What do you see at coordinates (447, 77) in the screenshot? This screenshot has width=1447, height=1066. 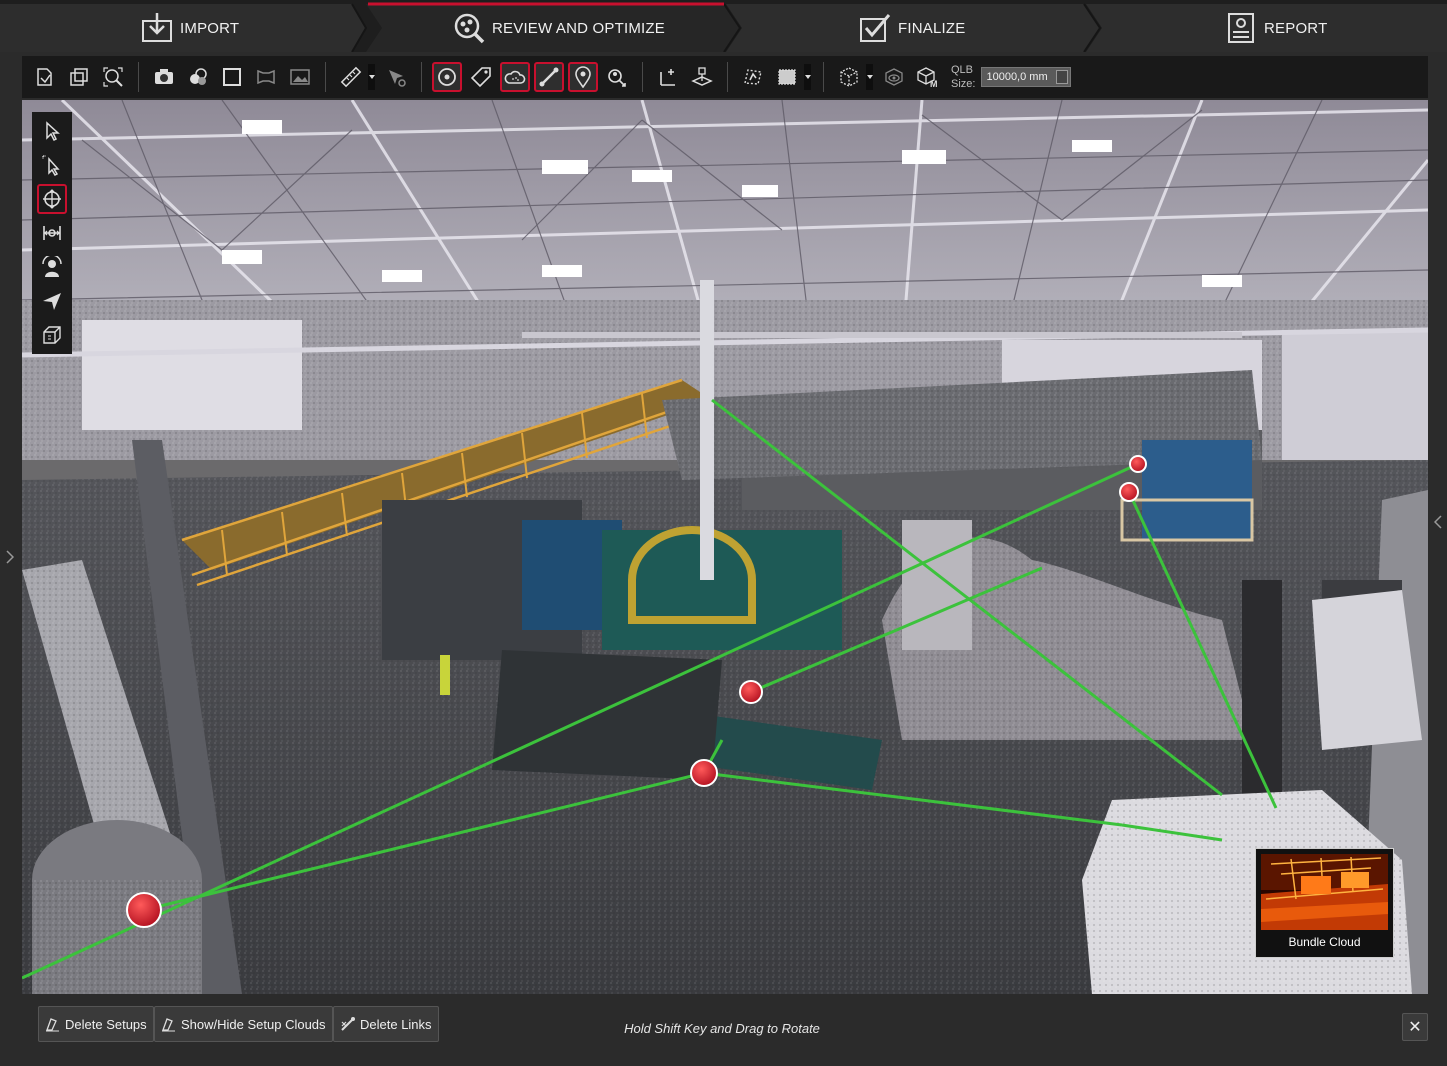 I see `setup-target-icon` at bounding box center [447, 77].